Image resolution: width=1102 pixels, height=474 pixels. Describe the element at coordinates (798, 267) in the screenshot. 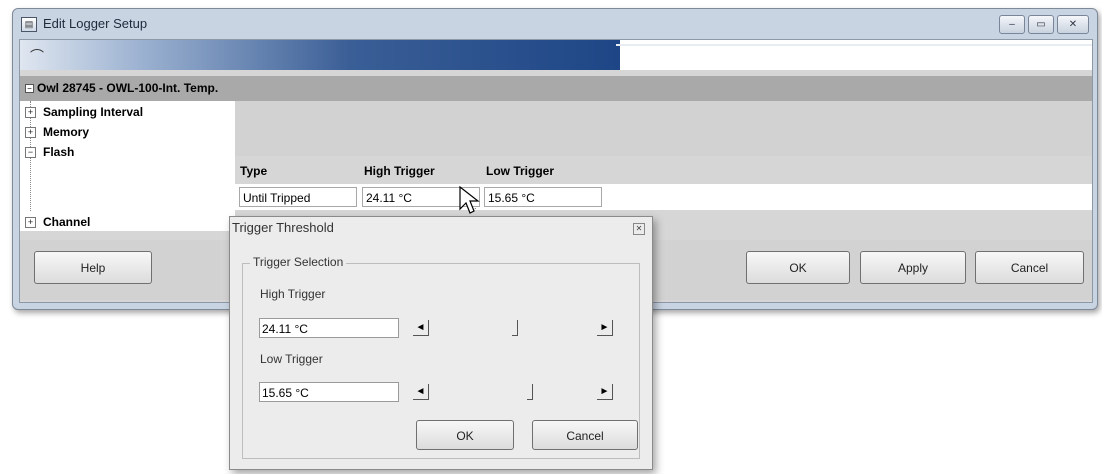

I see `ok-button: OK` at that location.